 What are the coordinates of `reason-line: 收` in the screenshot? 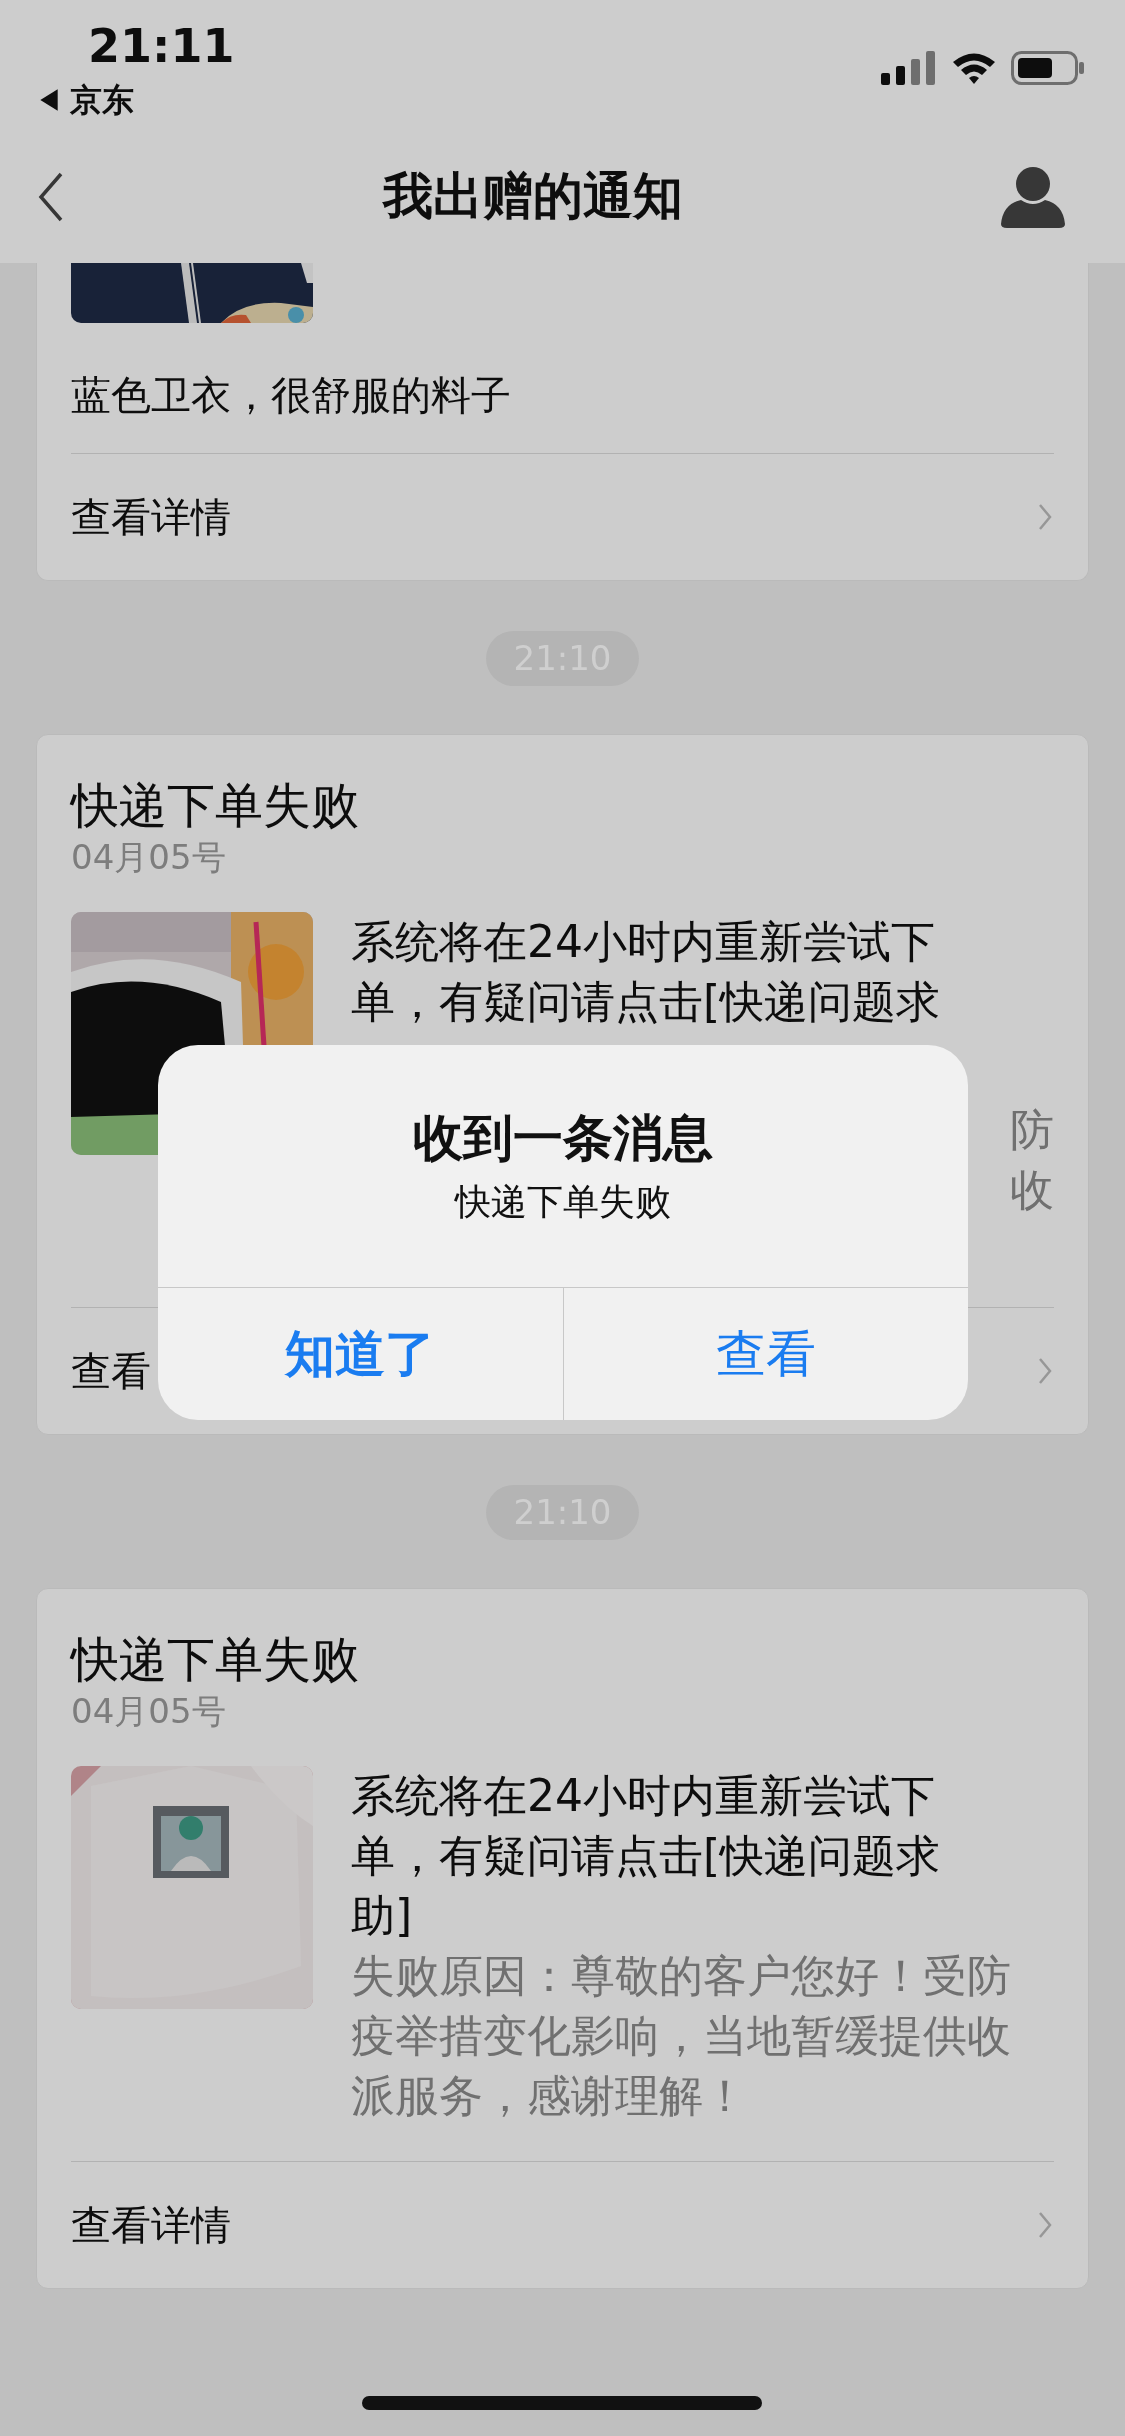 It's located at (1032, 1190).